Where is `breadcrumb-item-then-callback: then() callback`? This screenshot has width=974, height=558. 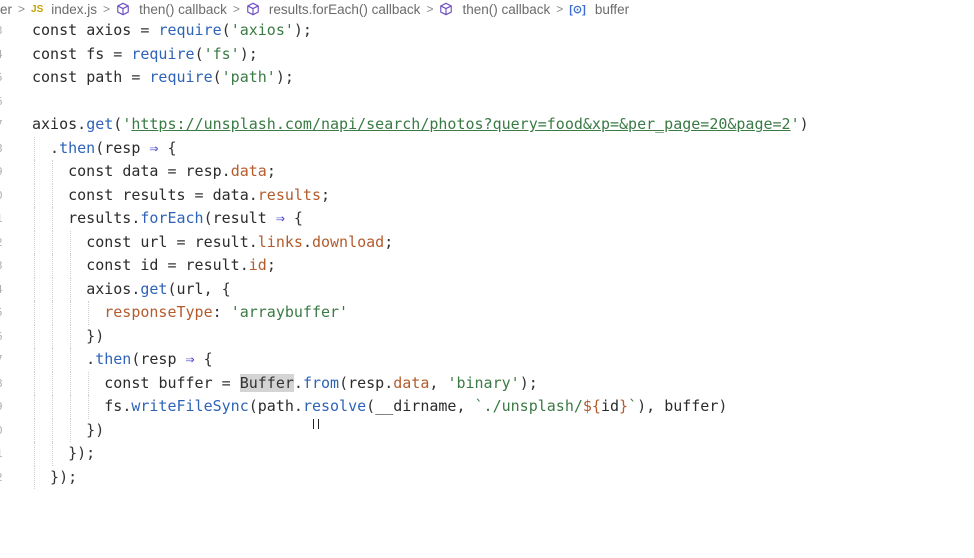 breadcrumb-item-then-callback: then() callback is located at coordinates (171, 9).